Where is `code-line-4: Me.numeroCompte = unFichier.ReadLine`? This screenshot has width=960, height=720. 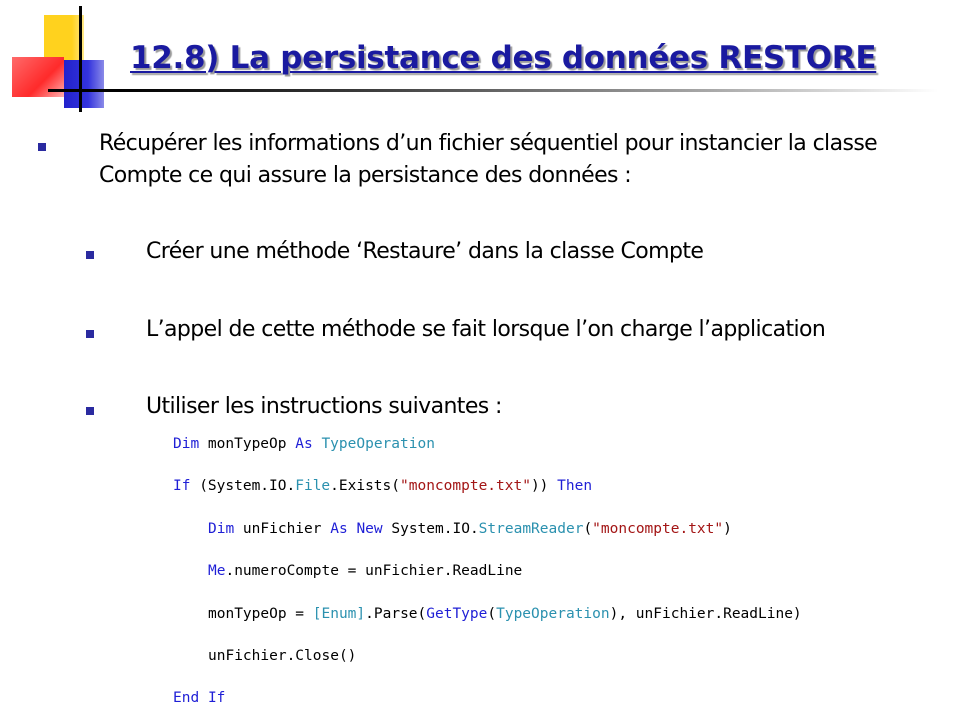
code-line-4: Me.numeroCompte = unFichier.ReadLine is located at coordinates (365, 571).